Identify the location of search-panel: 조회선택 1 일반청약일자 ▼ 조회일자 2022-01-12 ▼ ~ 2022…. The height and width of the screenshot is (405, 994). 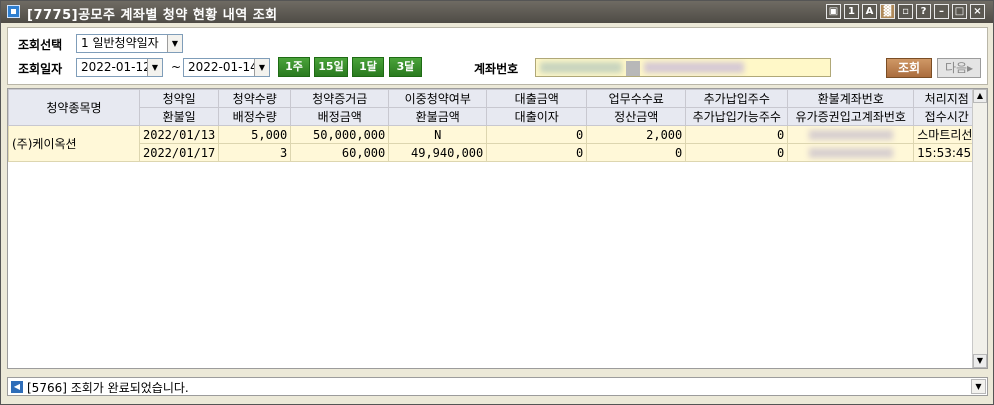
(497, 56).